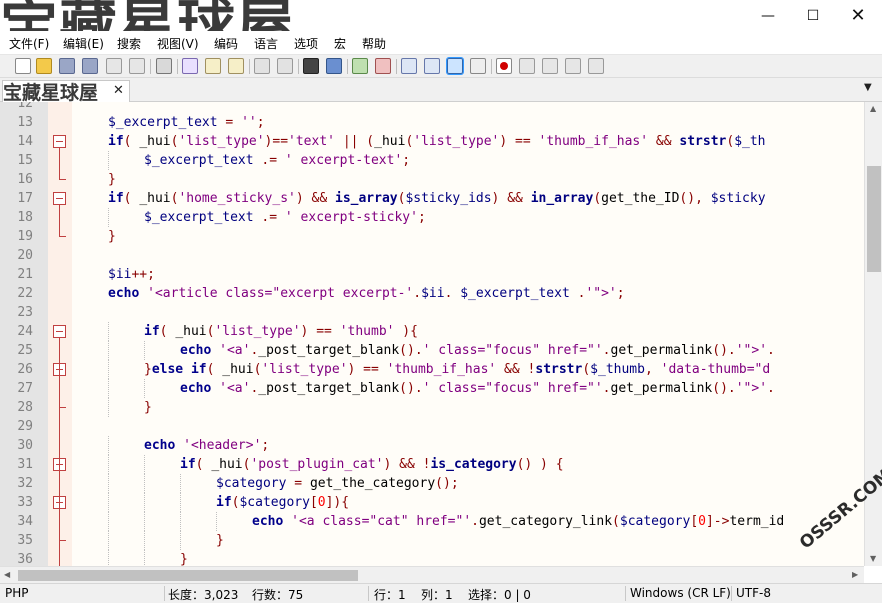 The height and width of the screenshot is (603, 882). I want to click on code-line: if( _hui('list_type') == 'thumb' ){, so click(281, 331).